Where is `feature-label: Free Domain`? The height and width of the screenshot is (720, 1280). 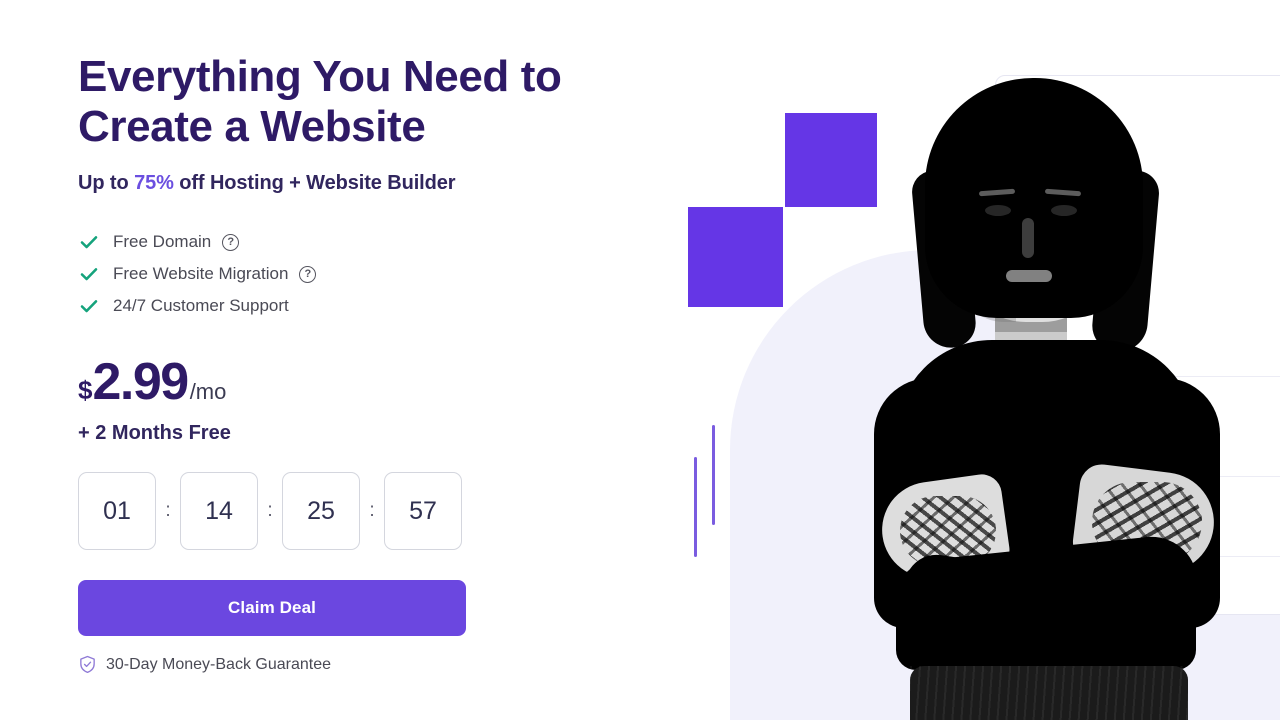 feature-label: Free Domain is located at coordinates (162, 241).